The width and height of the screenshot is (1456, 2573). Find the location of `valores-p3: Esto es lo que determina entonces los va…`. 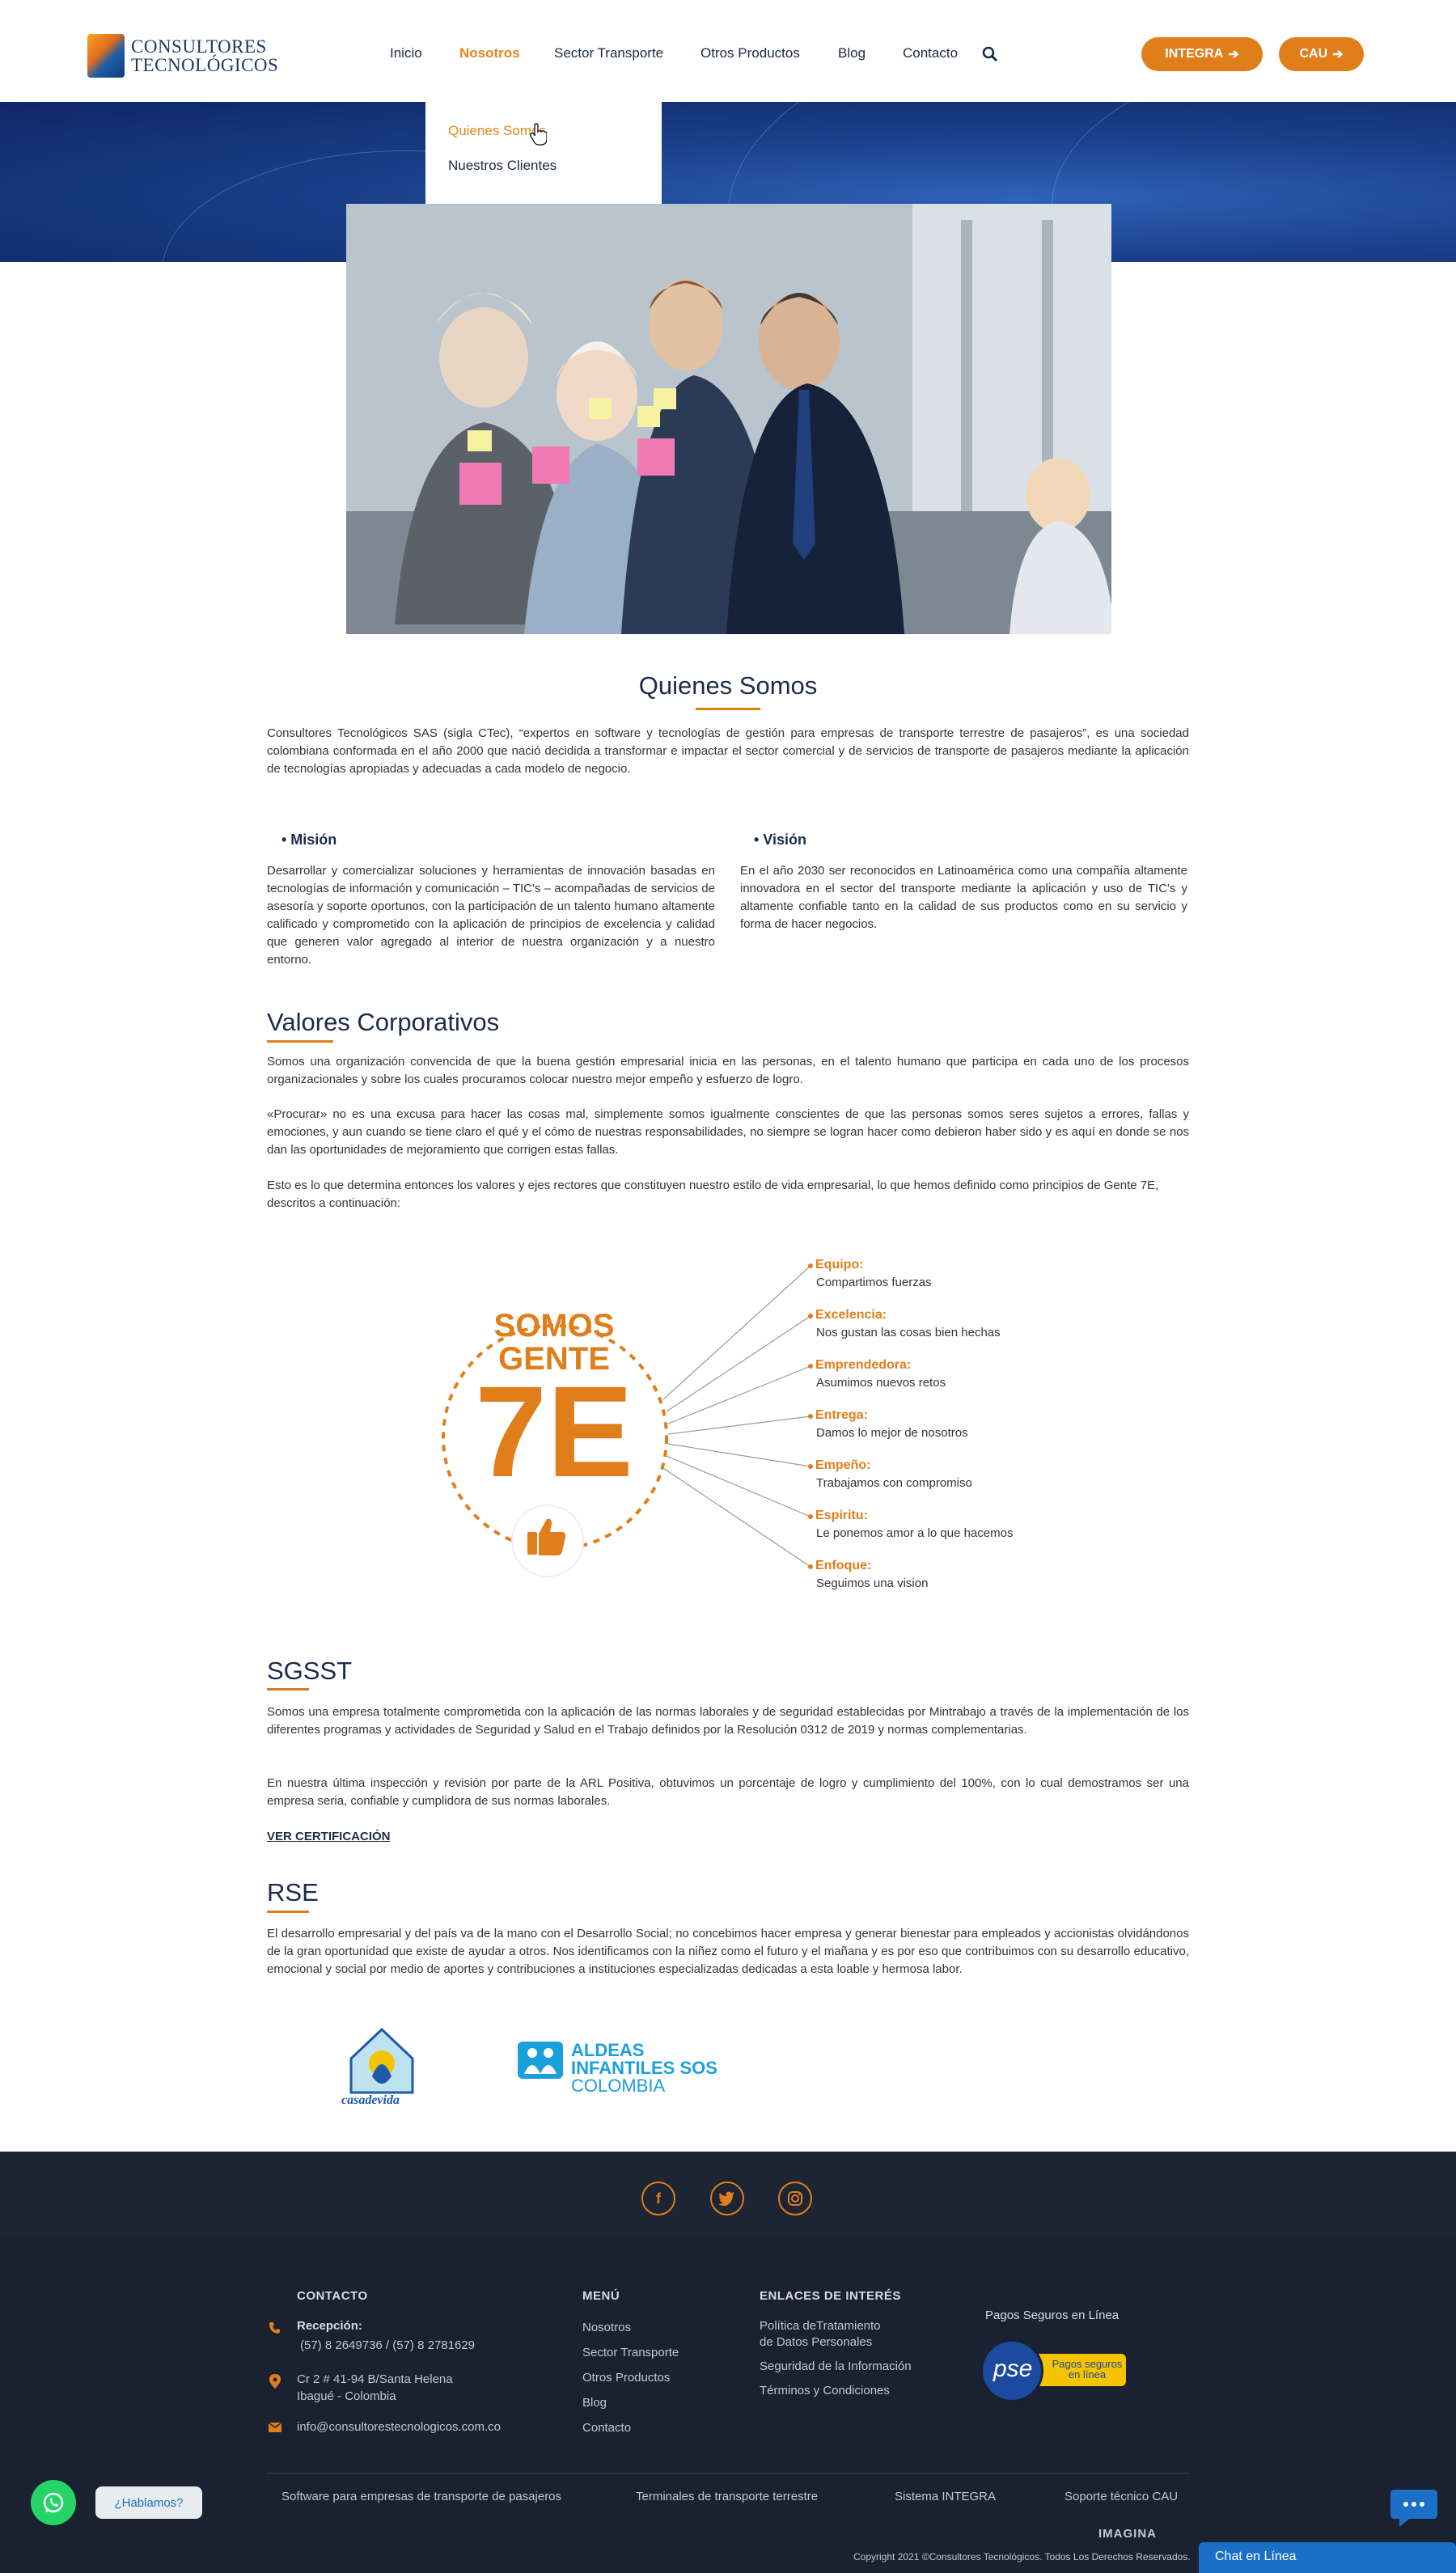

valores-p3: Esto es lo que determina entonces los va… is located at coordinates (713, 1194).